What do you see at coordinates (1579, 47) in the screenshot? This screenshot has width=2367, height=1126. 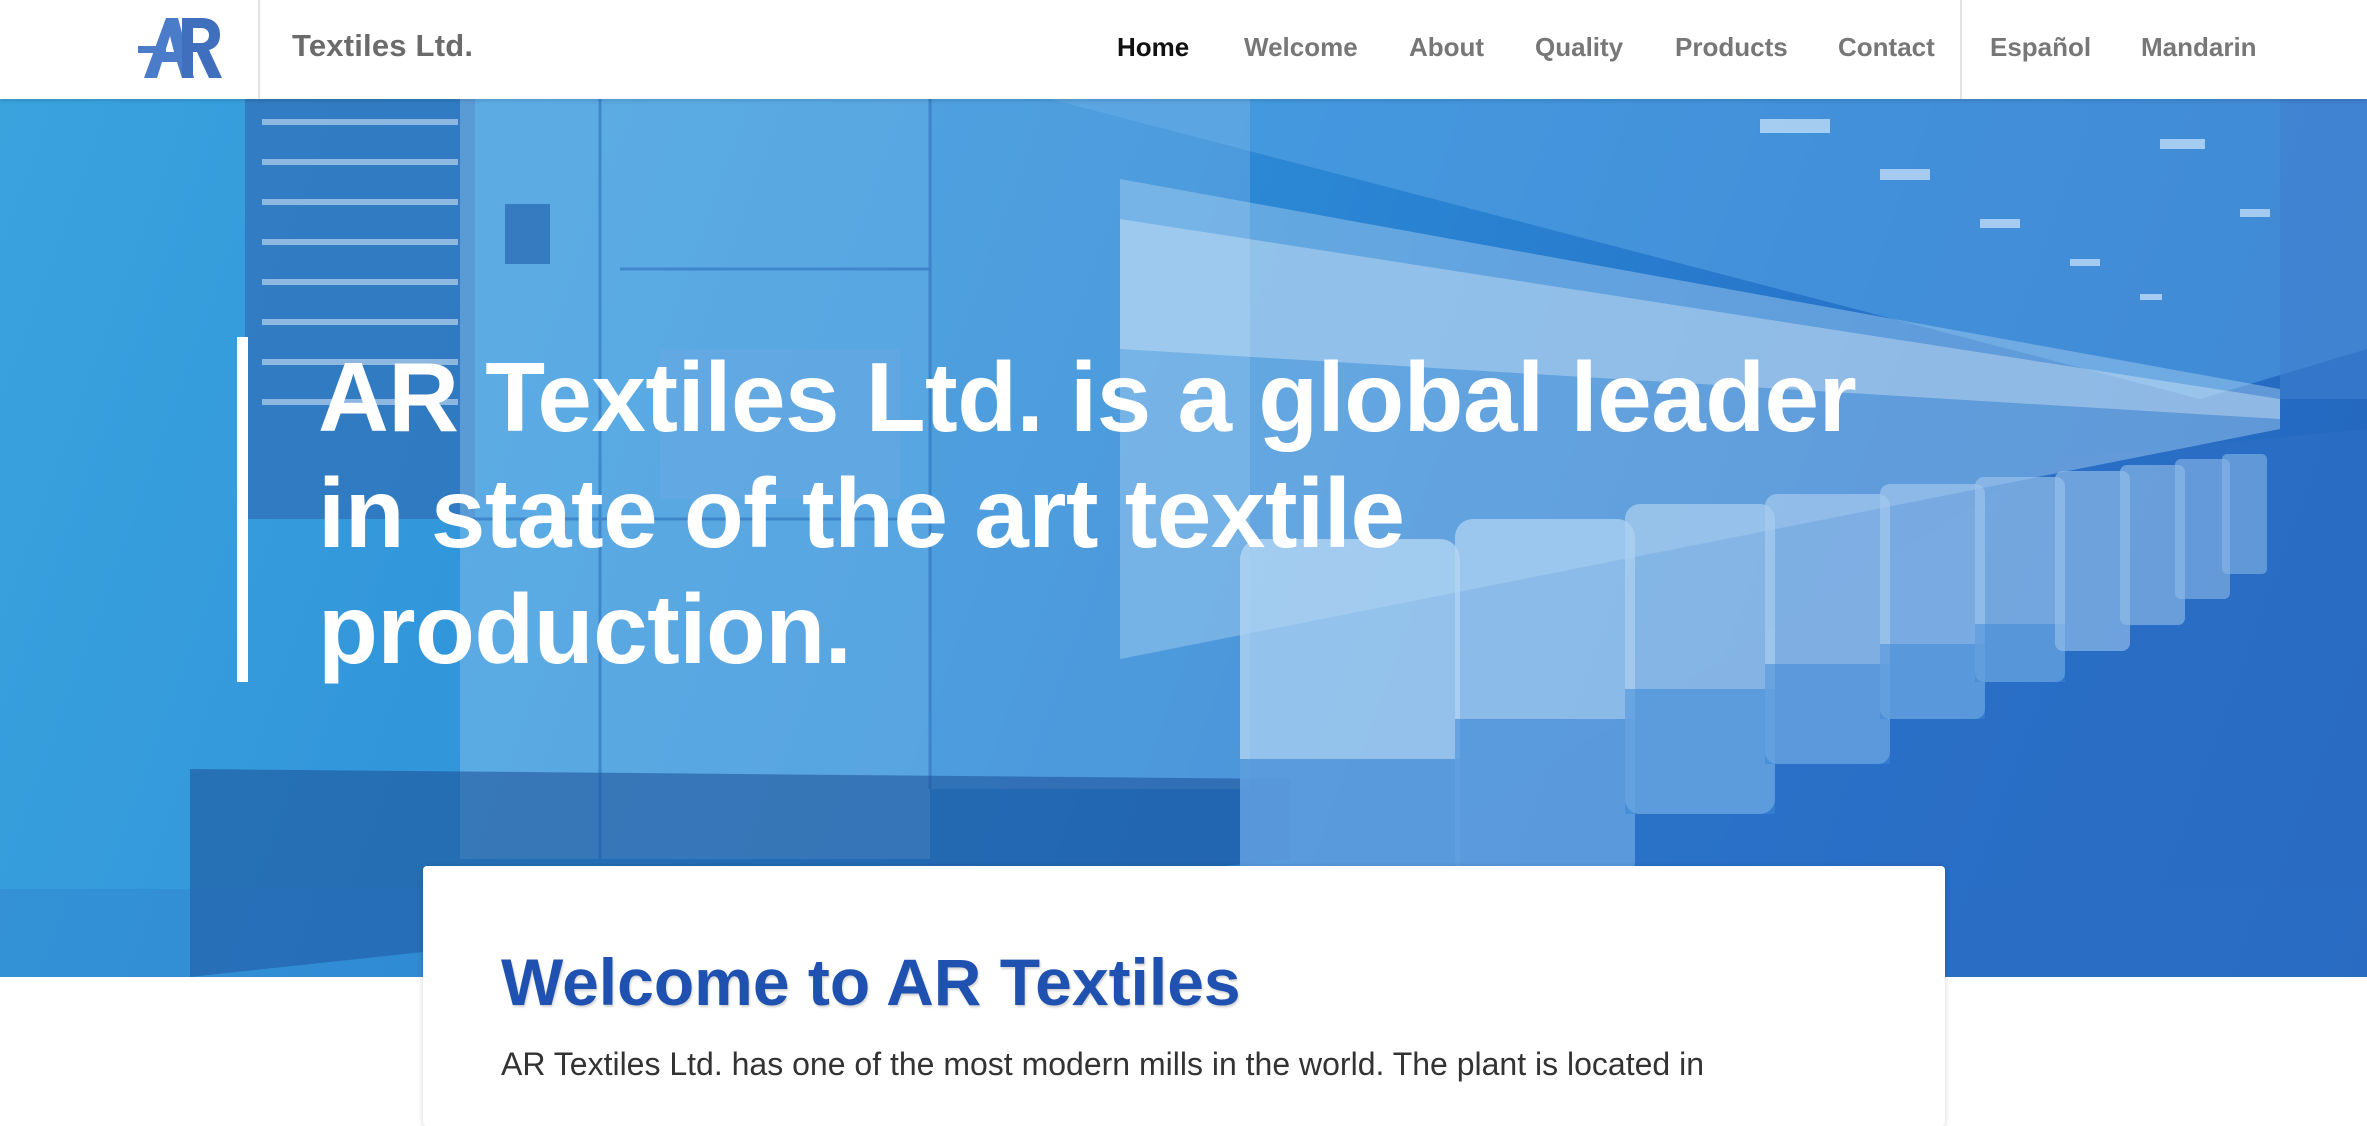 I see `nav-quality: Quality` at bounding box center [1579, 47].